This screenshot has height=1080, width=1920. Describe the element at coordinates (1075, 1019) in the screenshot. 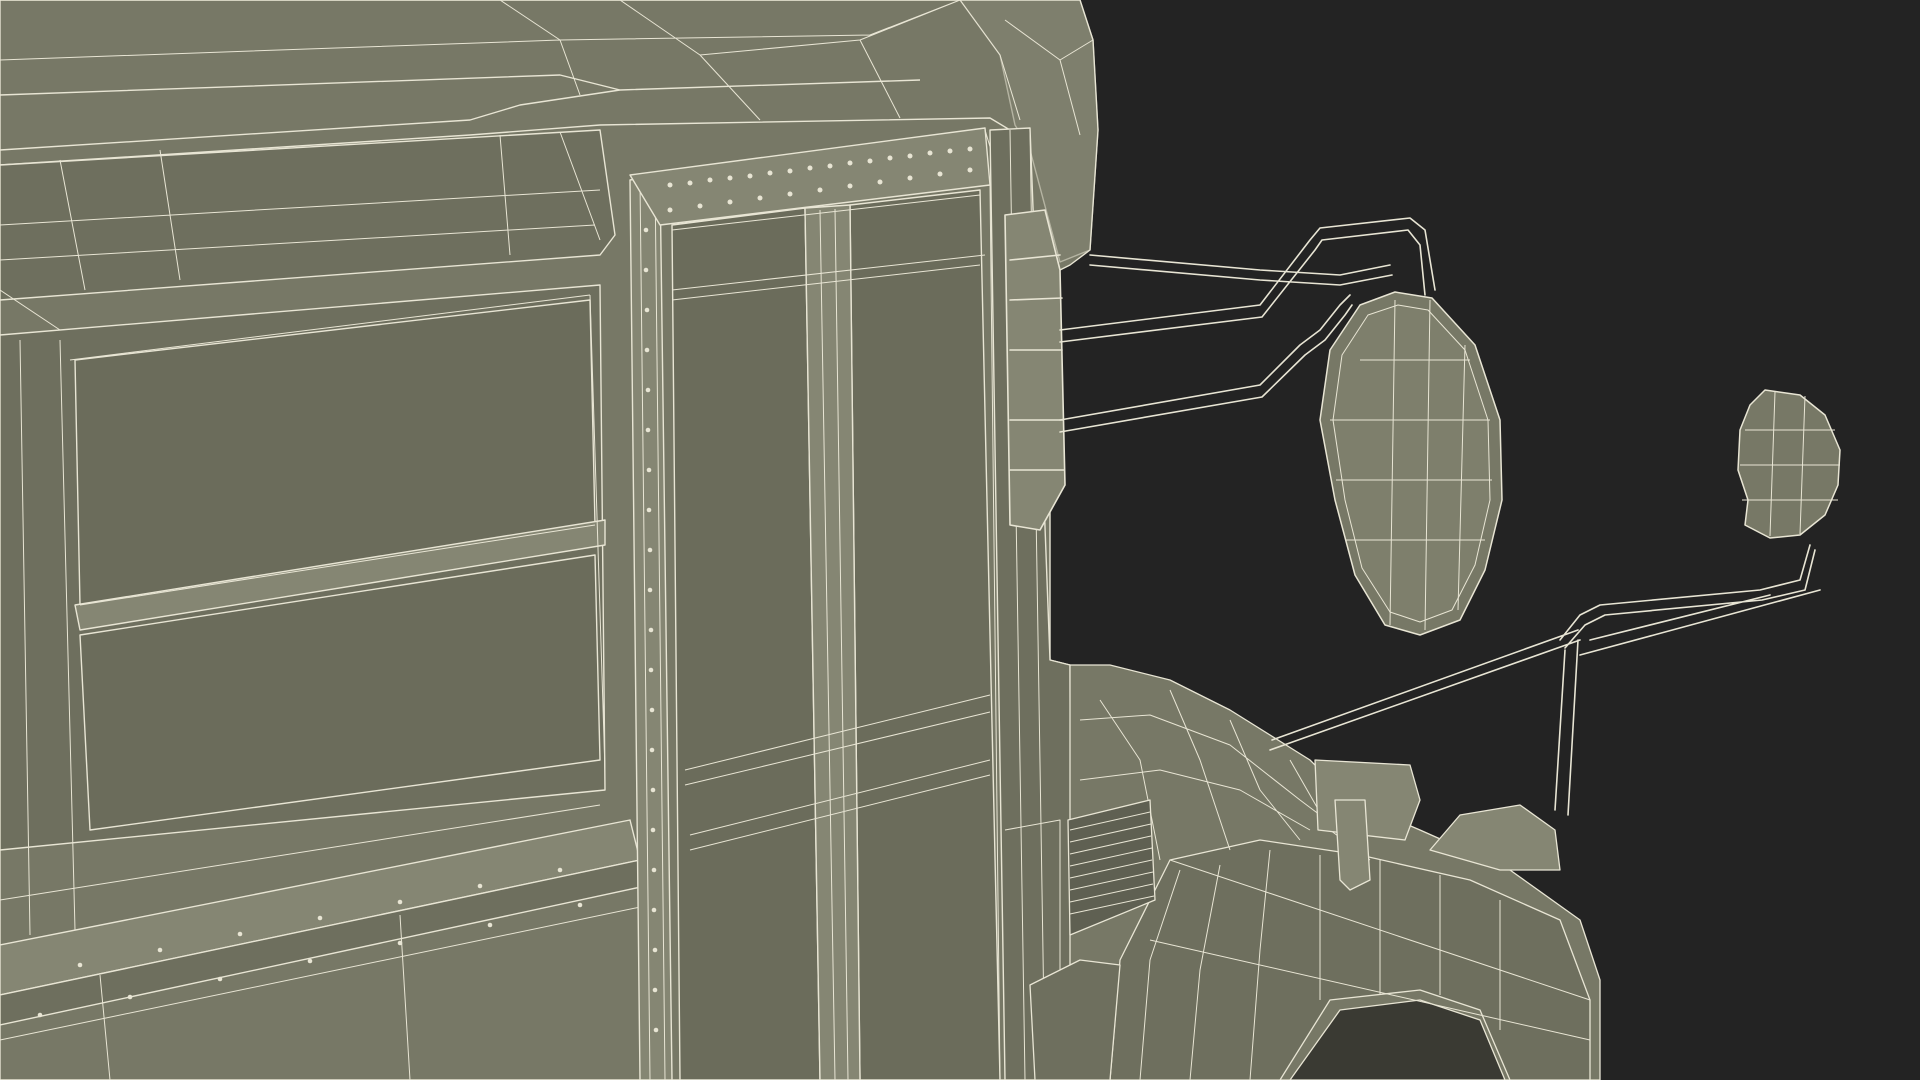

I see `front-step` at that location.